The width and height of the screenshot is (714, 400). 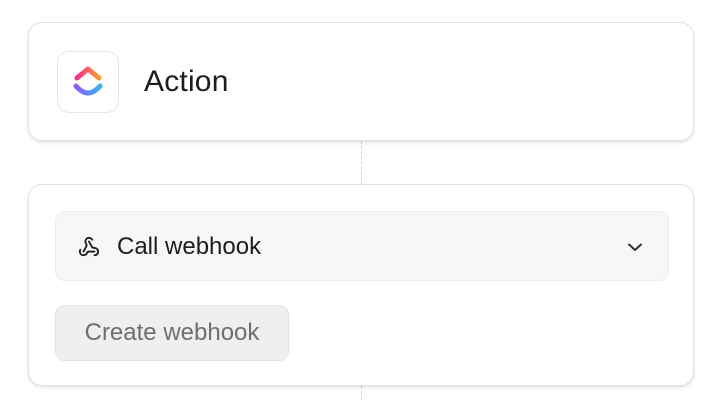 What do you see at coordinates (635, 247) in the screenshot?
I see `chevron-down-icon` at bounding box center [635, 247].